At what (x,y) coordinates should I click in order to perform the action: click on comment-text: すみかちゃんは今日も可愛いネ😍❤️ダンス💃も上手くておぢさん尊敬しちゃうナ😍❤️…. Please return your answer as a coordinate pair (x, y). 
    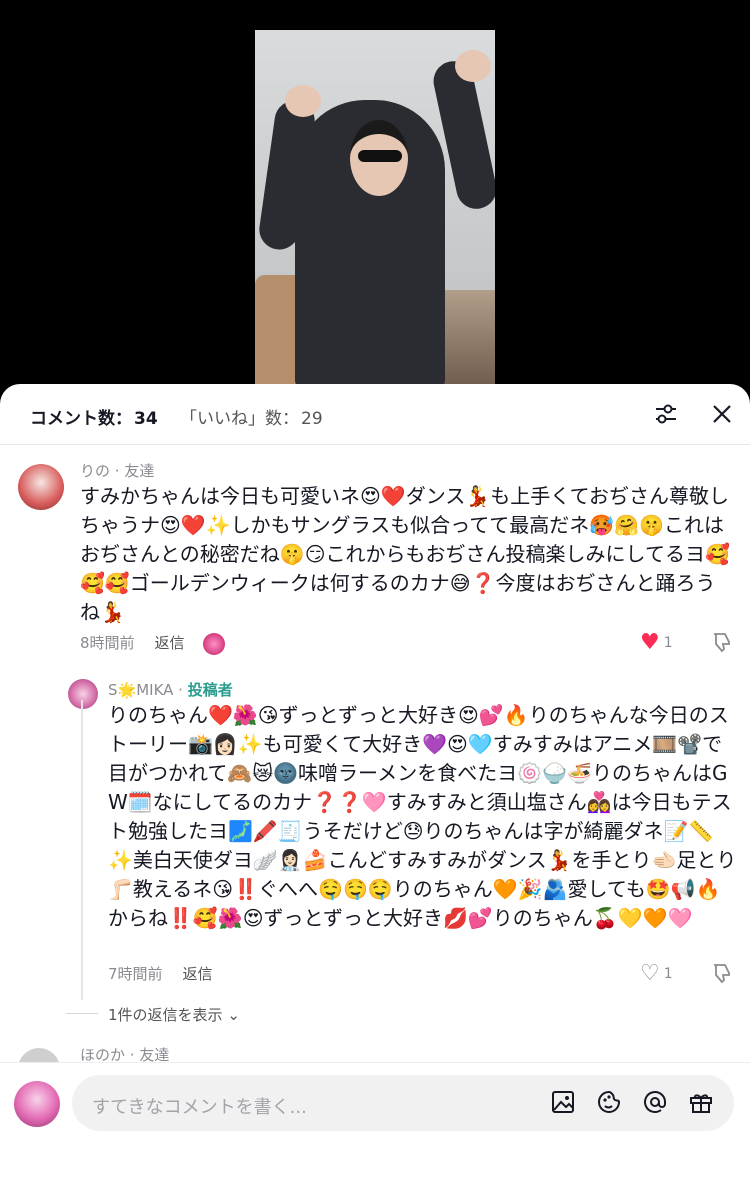
    Looking at the image, I should click on (405, 554).